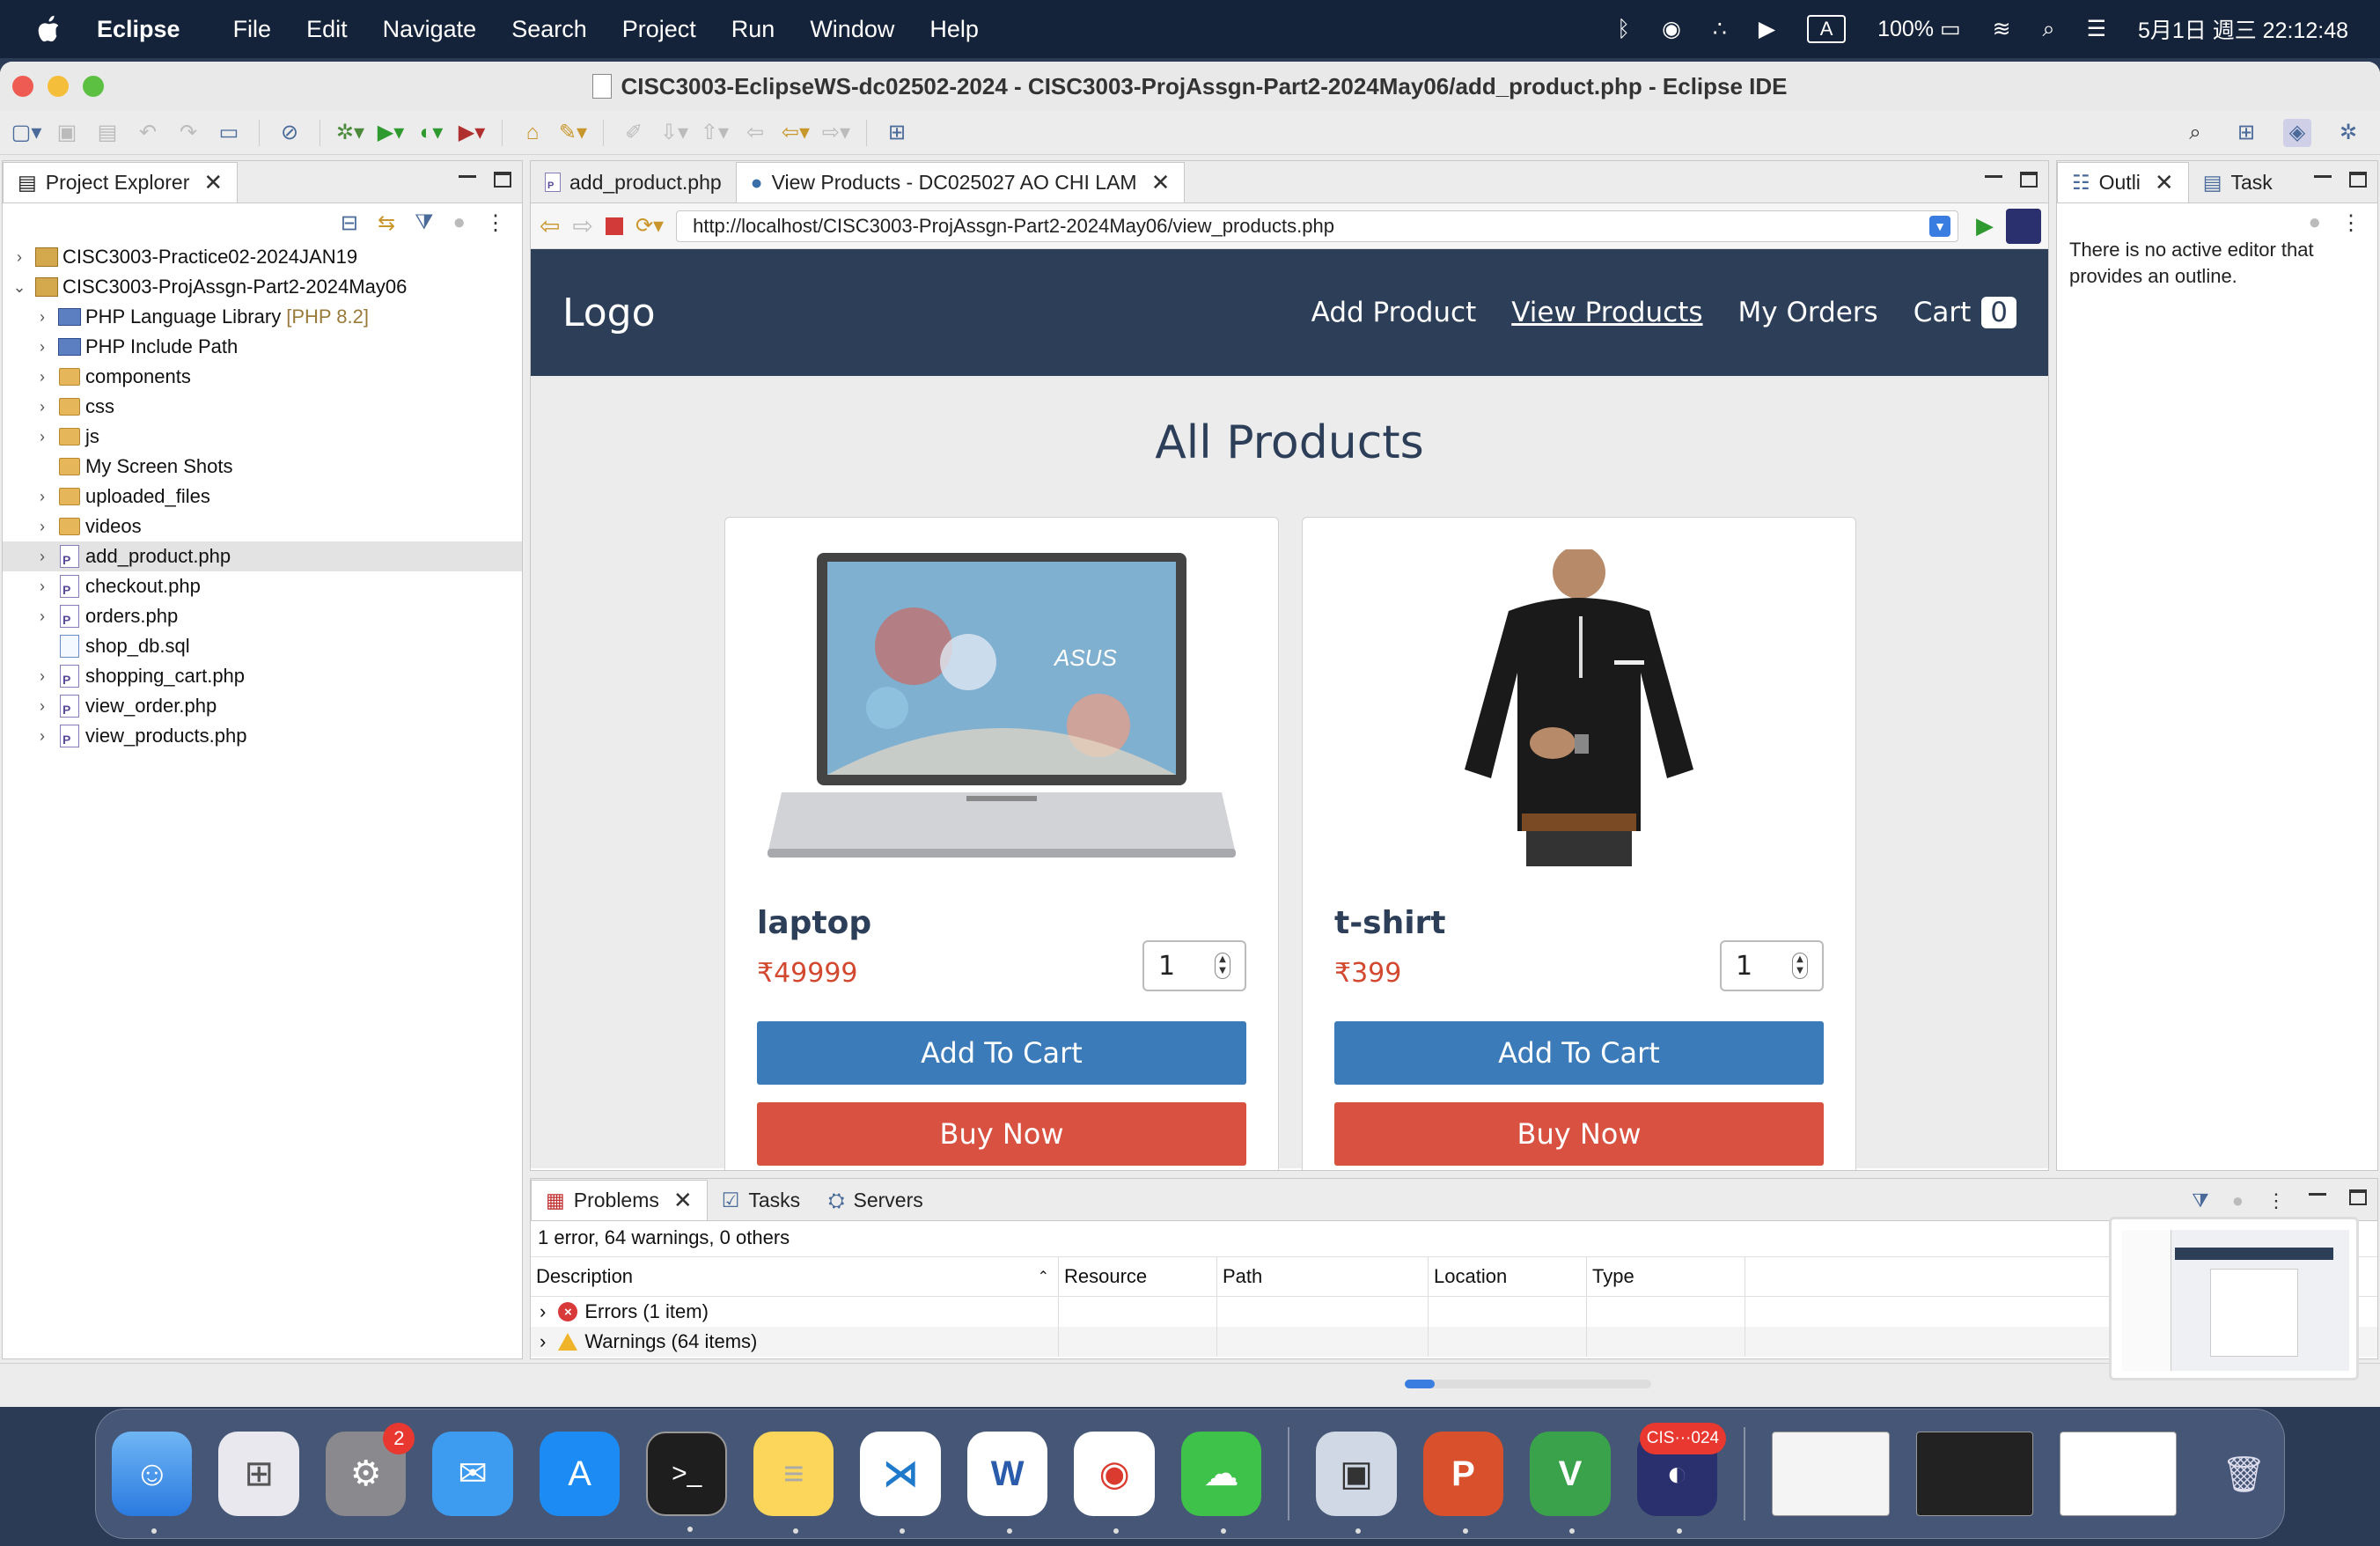 The image size is (2380, 1546). Describe the element at coordinates (2243, 1474) in the screenshot. I see `trash-icon: 🗑` at that location.